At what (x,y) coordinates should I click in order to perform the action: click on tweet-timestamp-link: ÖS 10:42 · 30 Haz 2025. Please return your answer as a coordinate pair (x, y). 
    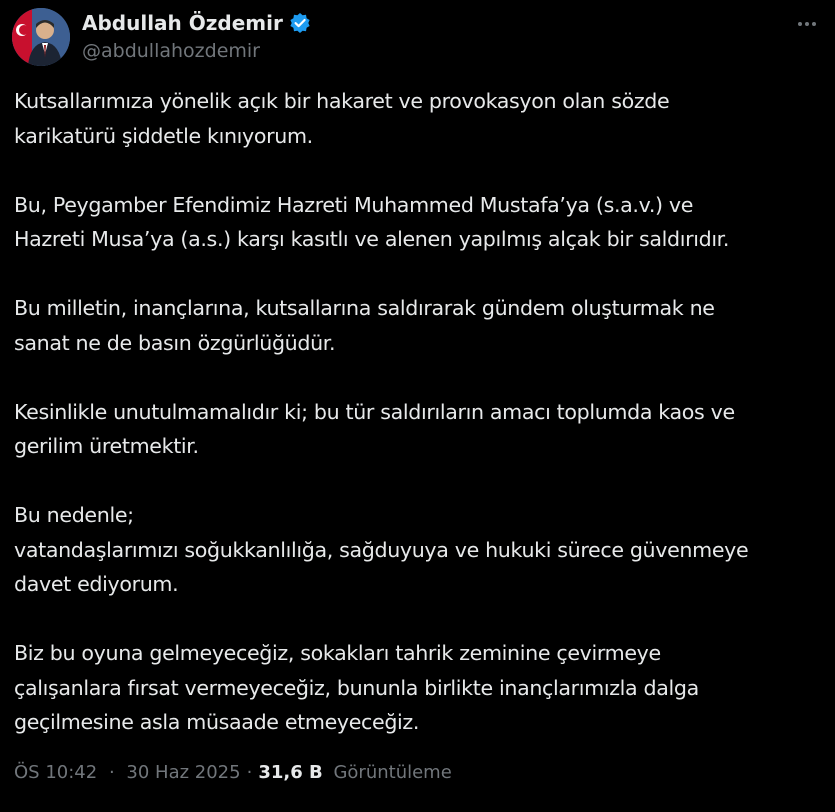
    Looking at the image, I should click on (127, 772).